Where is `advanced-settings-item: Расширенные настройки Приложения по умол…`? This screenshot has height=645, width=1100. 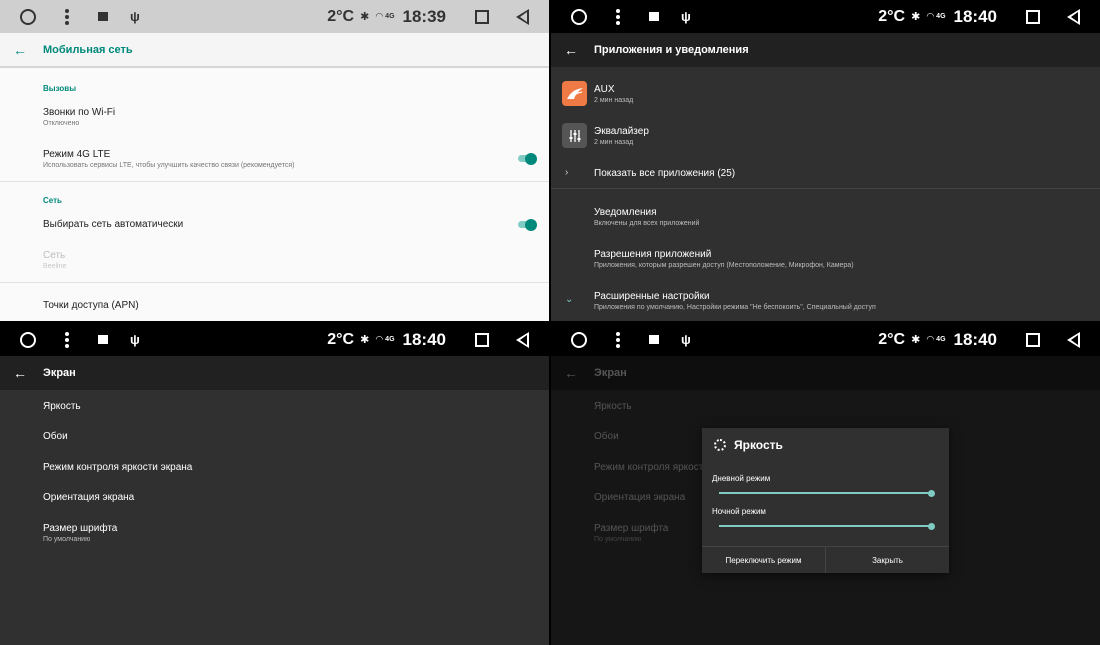 advanced-settings-item: Расширенные настройки Приложения по умол… is located at coordinates (735, 301).